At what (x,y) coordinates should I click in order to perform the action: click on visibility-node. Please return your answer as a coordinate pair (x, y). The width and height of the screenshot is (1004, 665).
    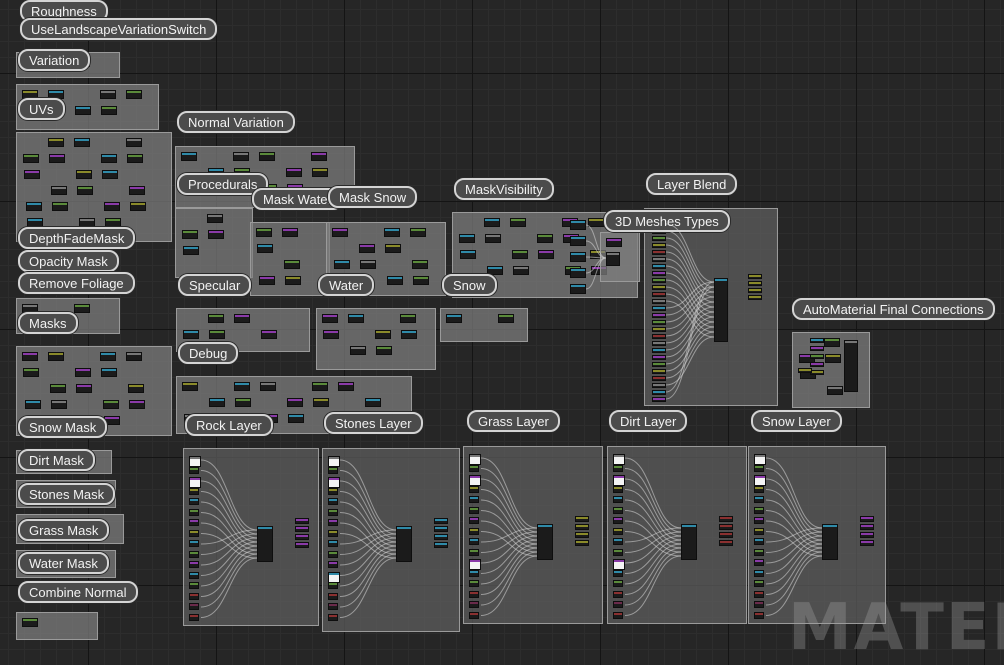
    Looking at the image, I should click on (578, 273).